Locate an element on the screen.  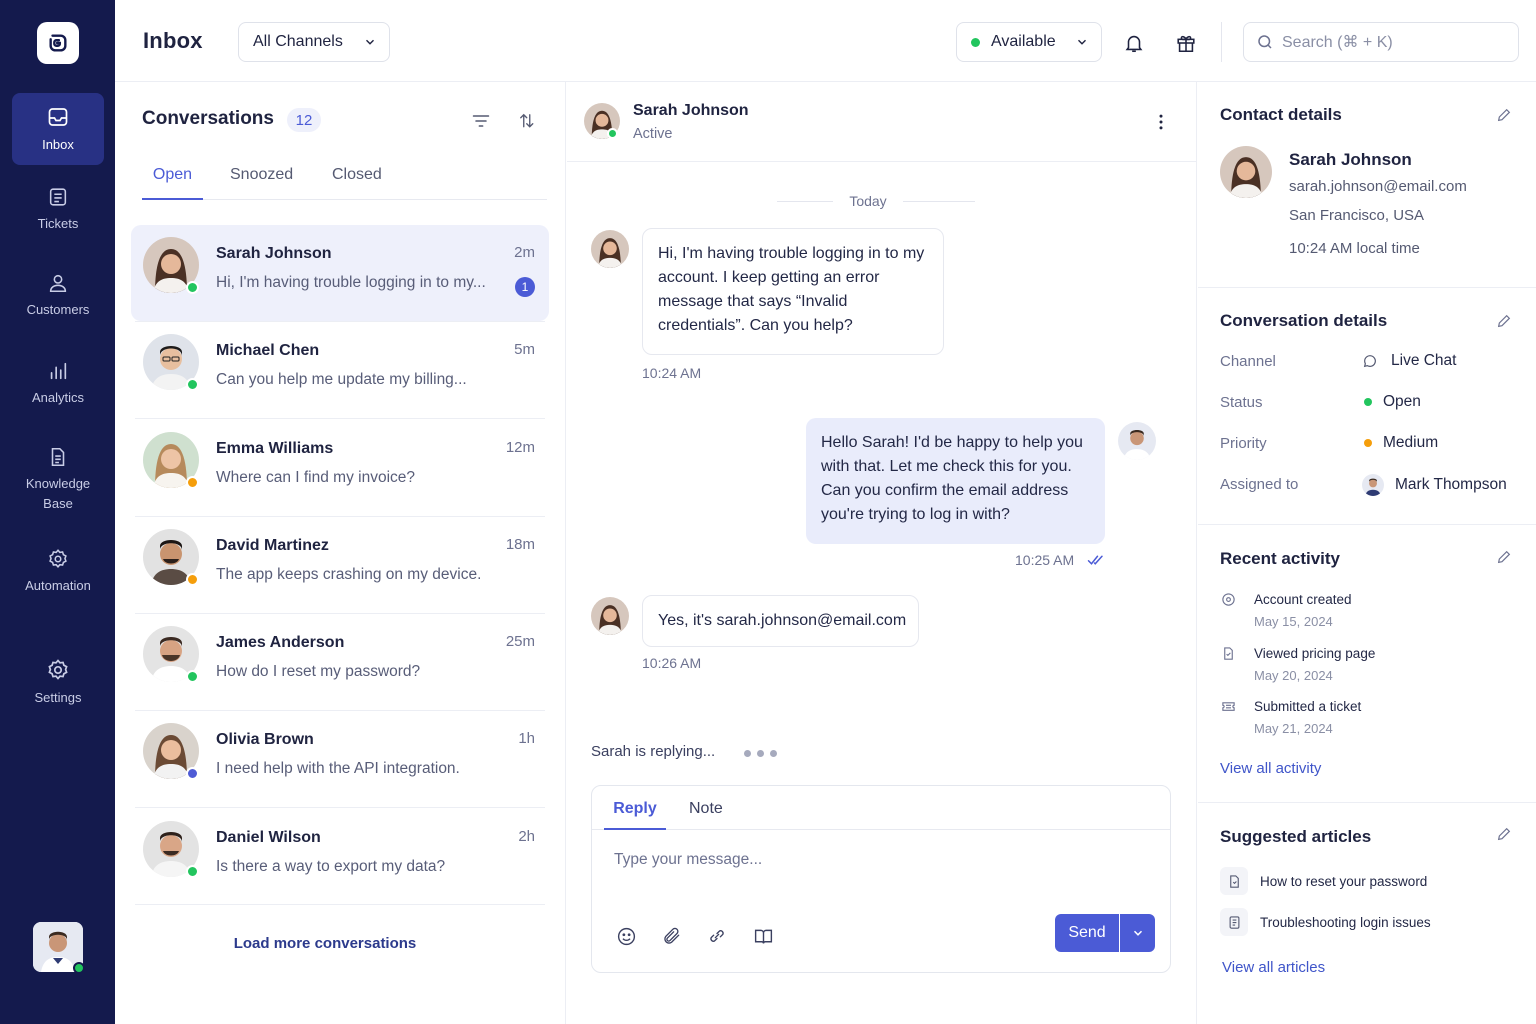
contact-email: sarah.johnson@email.com is located at coordinates (1378, 186).